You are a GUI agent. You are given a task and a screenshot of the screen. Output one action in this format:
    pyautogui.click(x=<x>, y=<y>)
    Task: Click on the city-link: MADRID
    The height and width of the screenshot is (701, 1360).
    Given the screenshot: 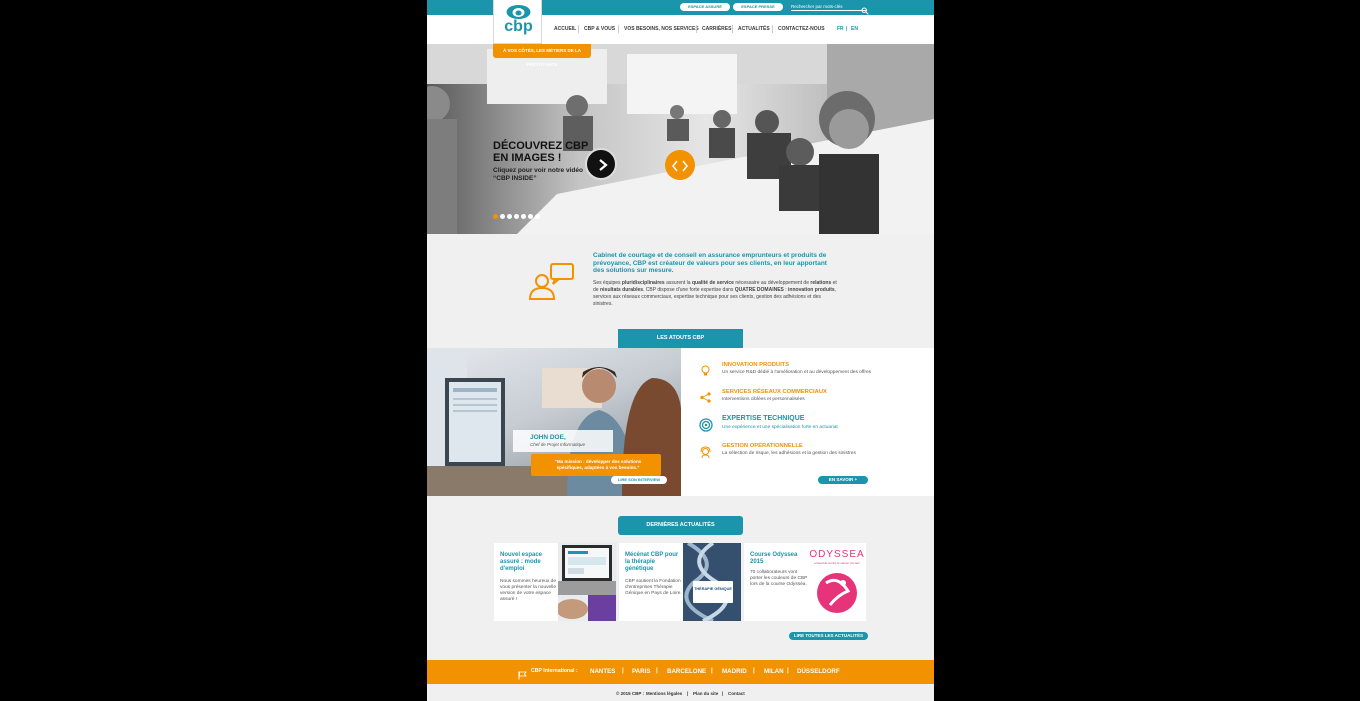 What is the action you would take?
    pyautogui.click(x=734, y=671)
    